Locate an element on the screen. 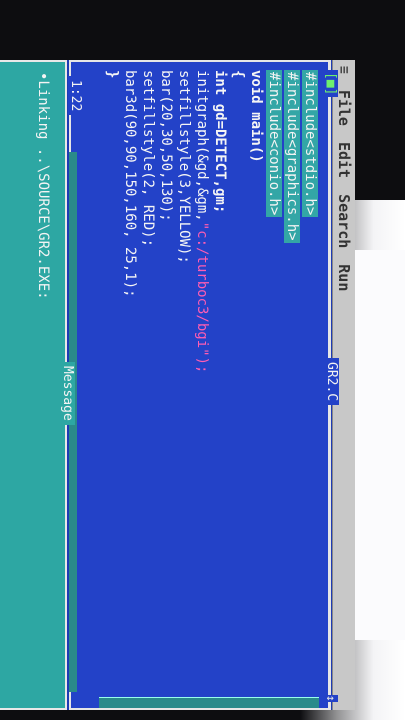 Image resolution: width=405 pixels, height=720 pixels. system-menu-icon: ≡ is located at coordinates (344, 70).